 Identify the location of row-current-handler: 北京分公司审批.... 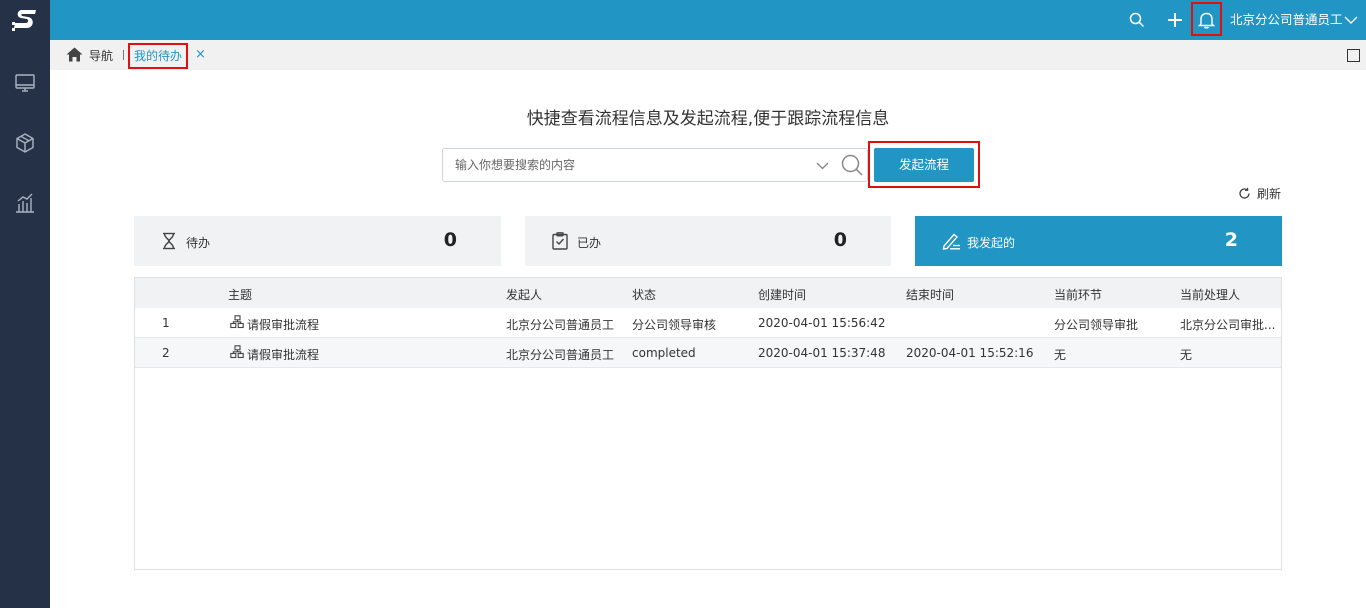
(1228, 325).